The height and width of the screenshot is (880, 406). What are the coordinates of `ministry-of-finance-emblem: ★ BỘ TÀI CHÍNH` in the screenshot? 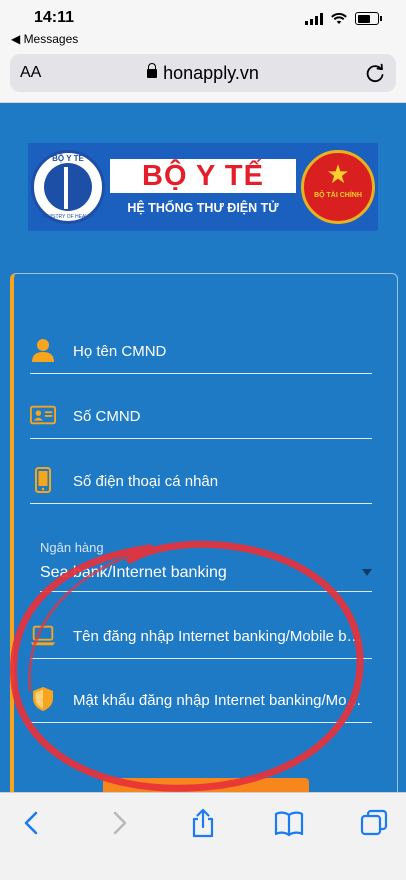 It's located at (338, 187).